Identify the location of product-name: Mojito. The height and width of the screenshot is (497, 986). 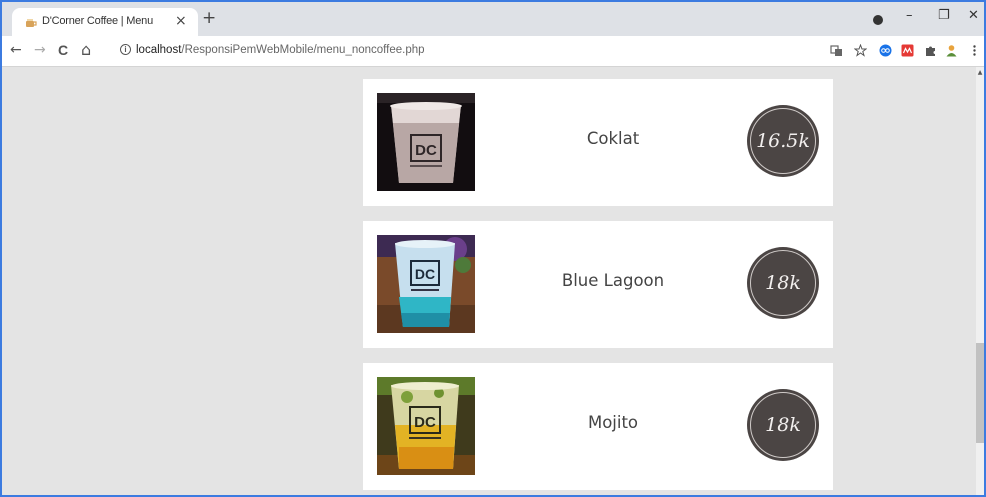
(613, 422).